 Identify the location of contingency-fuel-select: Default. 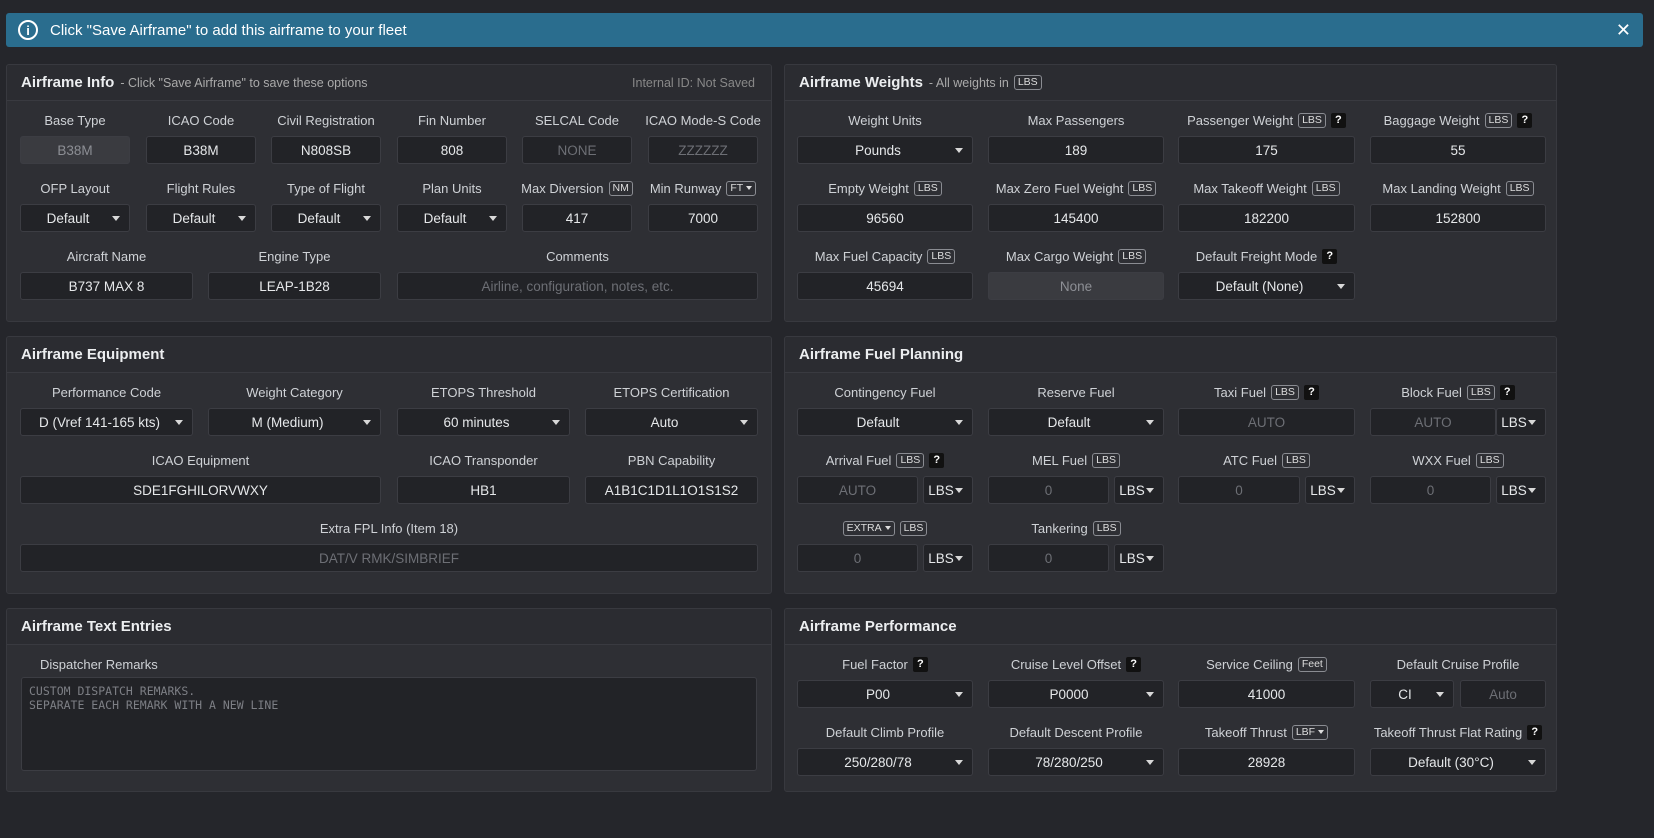
(885, 422).